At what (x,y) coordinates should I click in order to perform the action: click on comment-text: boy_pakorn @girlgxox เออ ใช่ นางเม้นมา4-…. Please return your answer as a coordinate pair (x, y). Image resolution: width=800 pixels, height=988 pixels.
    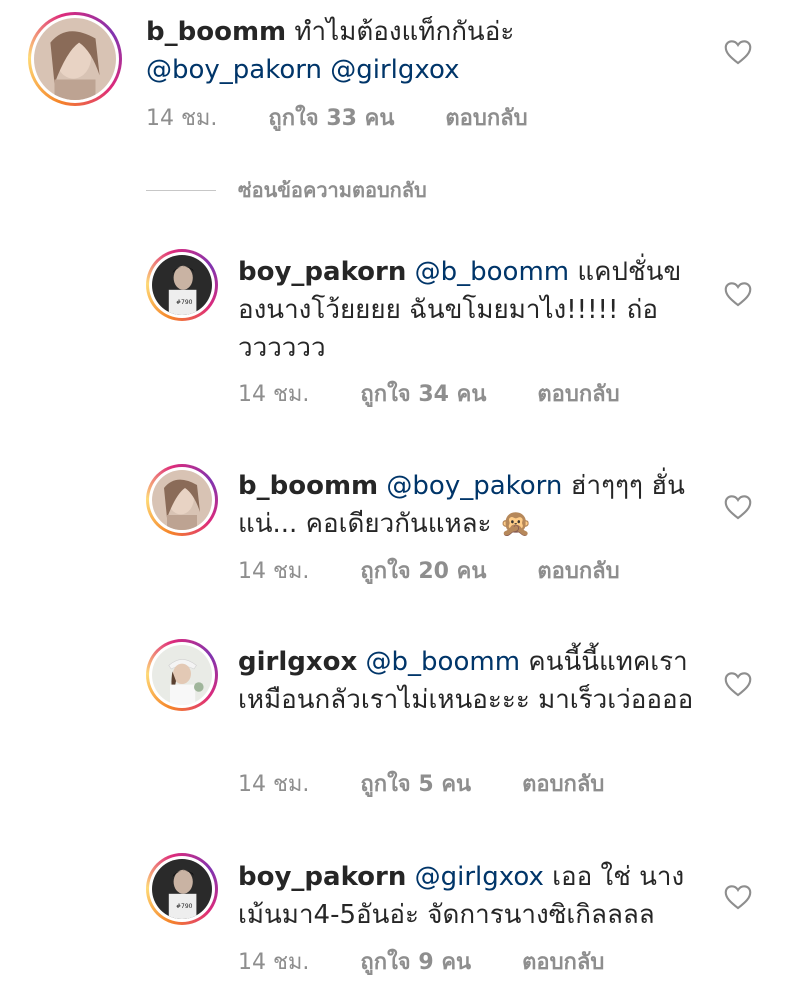
    Looking at the image, I should click on (473, 896).